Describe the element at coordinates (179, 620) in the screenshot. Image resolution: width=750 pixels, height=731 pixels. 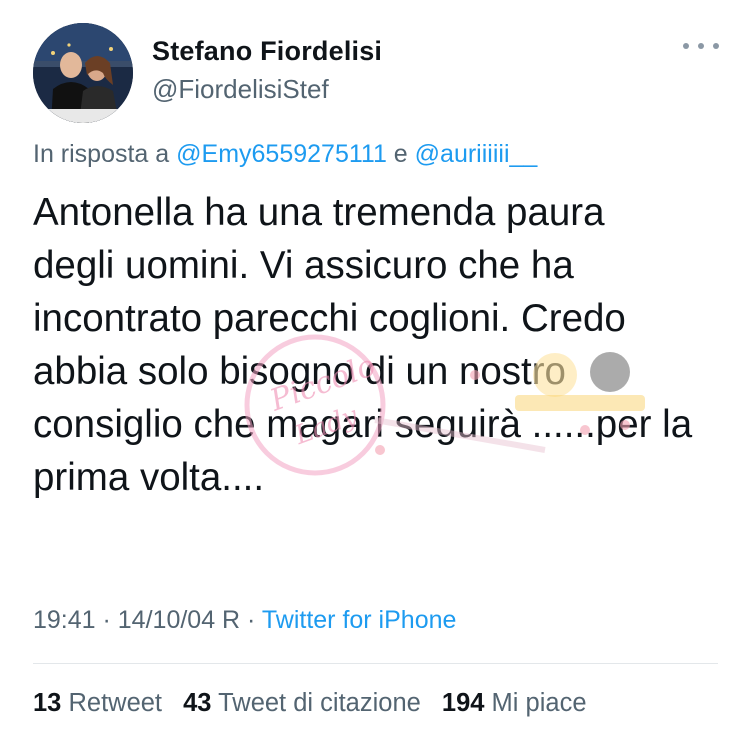
I see `tweet-date: 14/10/04 R` at that location.